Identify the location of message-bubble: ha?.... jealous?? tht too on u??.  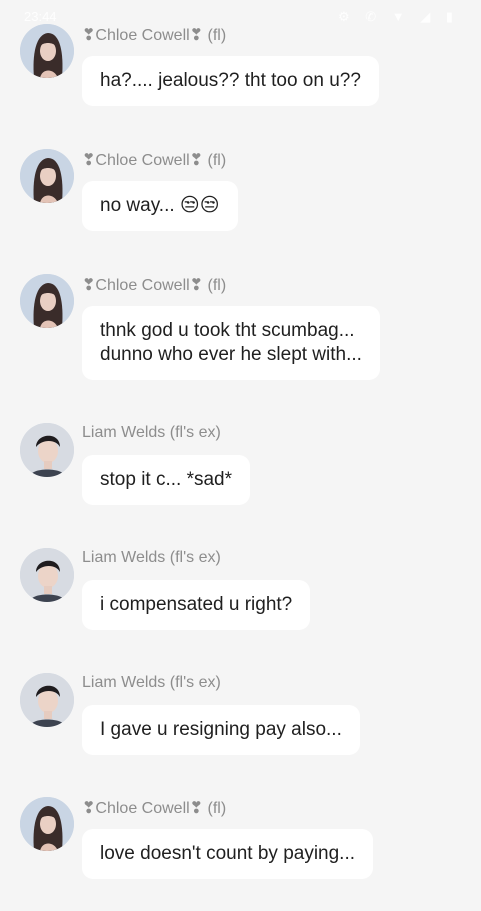
(230, 81).